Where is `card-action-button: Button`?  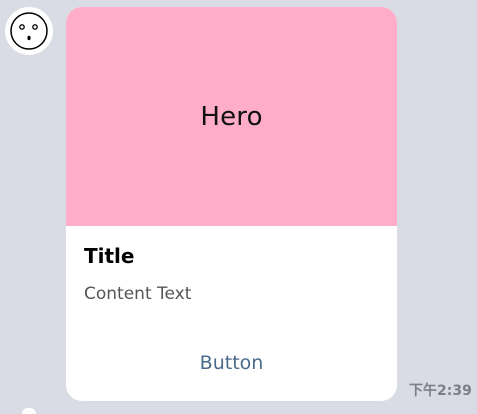 card-action-button: Button is located at coordinates (231, 363).